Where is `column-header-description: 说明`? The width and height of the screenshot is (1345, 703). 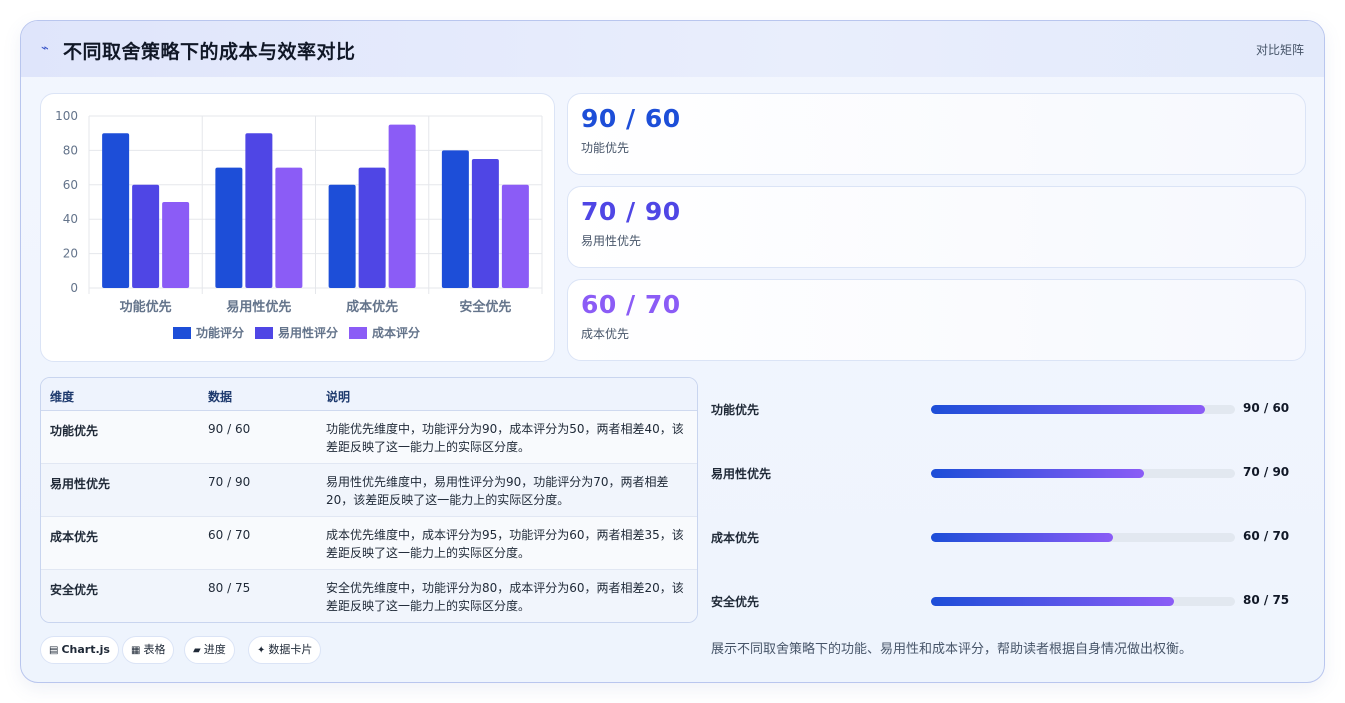 column-header-description: 说明 is located at coordinates (338, 397).